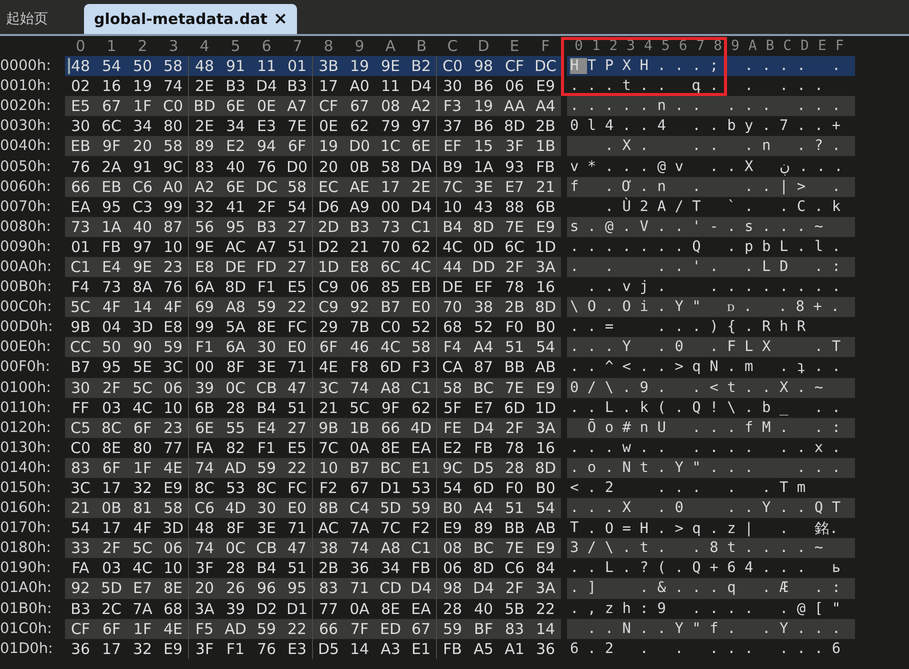 The image size is (909, 669). What do you see at coordinates (173, 508) in the screenshot?
I see `hex-byte: 58` at bounding box center [173, 508].